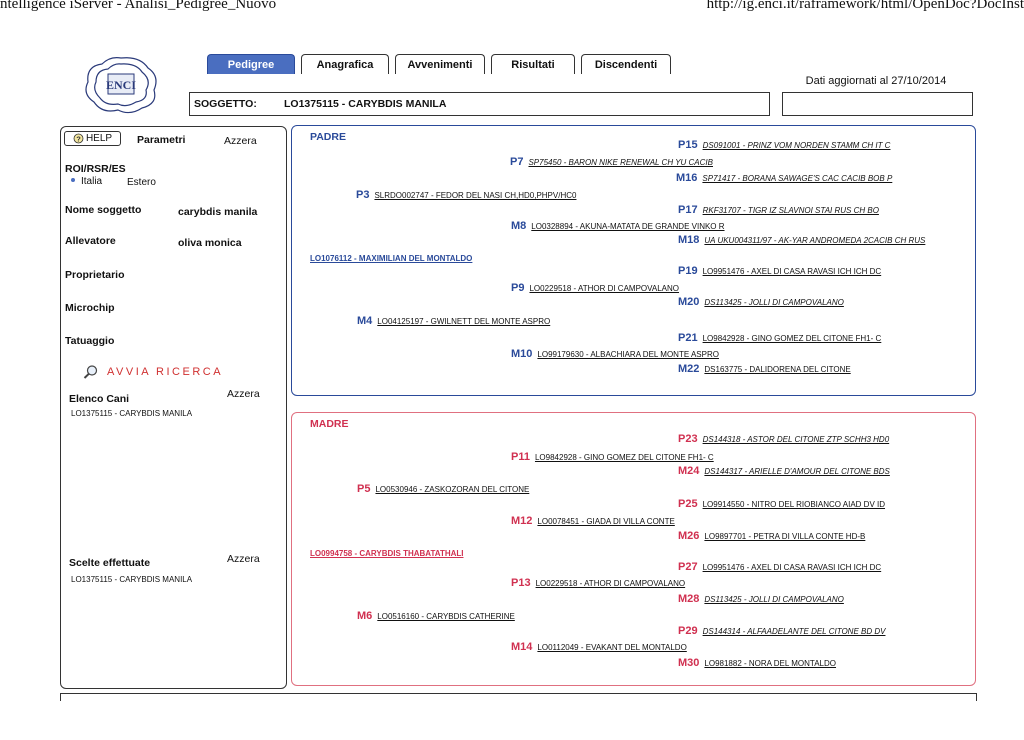 This screenshot has height=740, width=1024. What do you see at coordinates (95, 169) in the screenshot?
I see `roi-label: ROI/RSR/ES` at bounding box center [95, 169].